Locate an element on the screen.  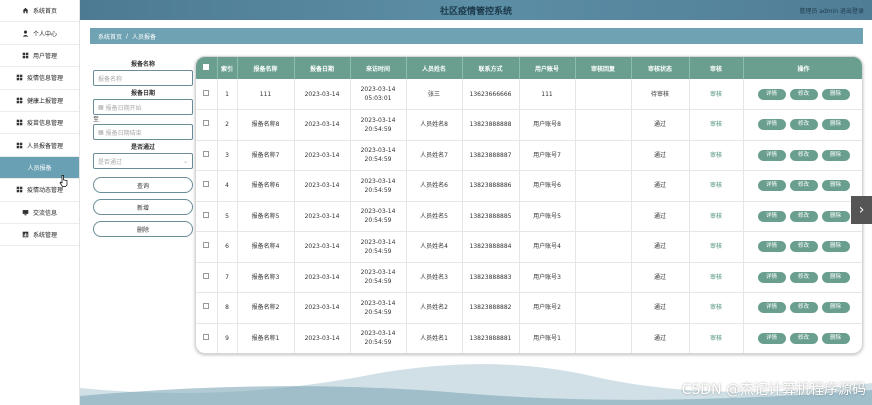
breadcrumb: 系统首页 / 人员报备 is located at coordinates (476, 36).